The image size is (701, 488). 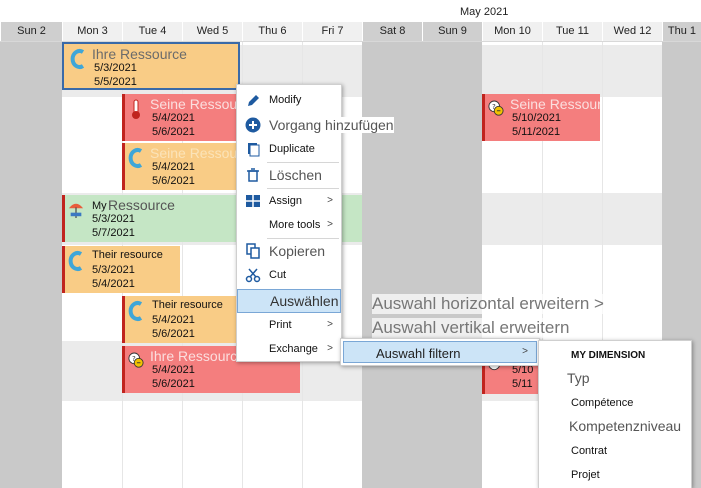 I want to click on event-start-date: 5/10/2021, so click(x=536, y=118).